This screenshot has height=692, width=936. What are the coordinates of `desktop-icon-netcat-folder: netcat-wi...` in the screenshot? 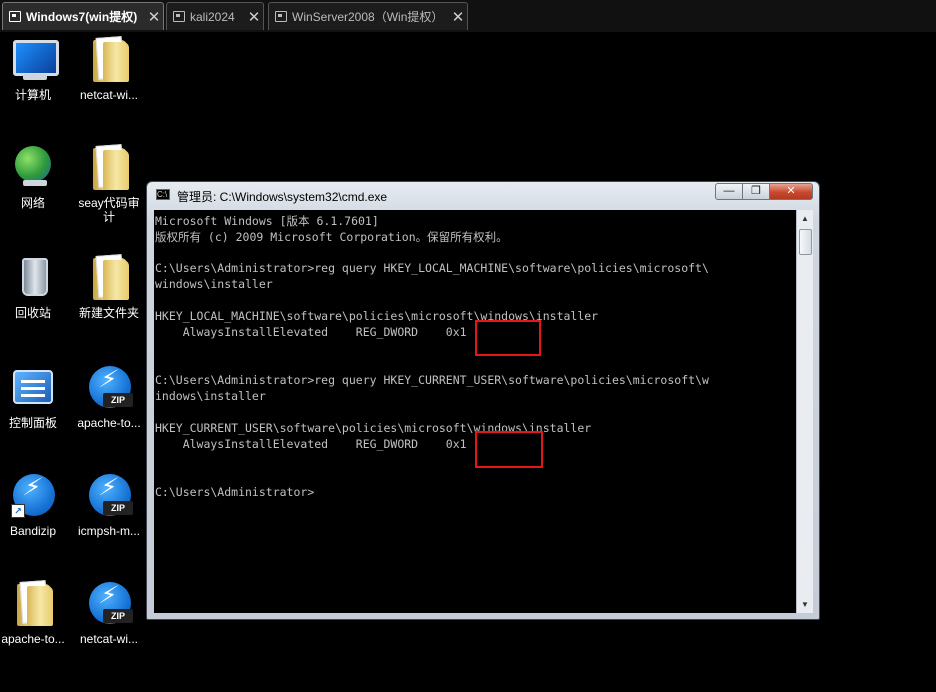 It's located at (109, 69).